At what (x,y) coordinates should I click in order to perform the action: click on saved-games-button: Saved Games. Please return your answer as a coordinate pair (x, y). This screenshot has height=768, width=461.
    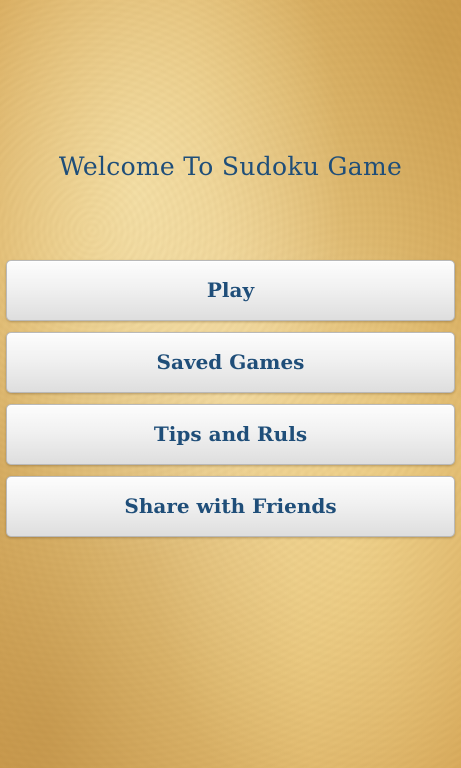
    Looking at the image, I should click on (230, 362).